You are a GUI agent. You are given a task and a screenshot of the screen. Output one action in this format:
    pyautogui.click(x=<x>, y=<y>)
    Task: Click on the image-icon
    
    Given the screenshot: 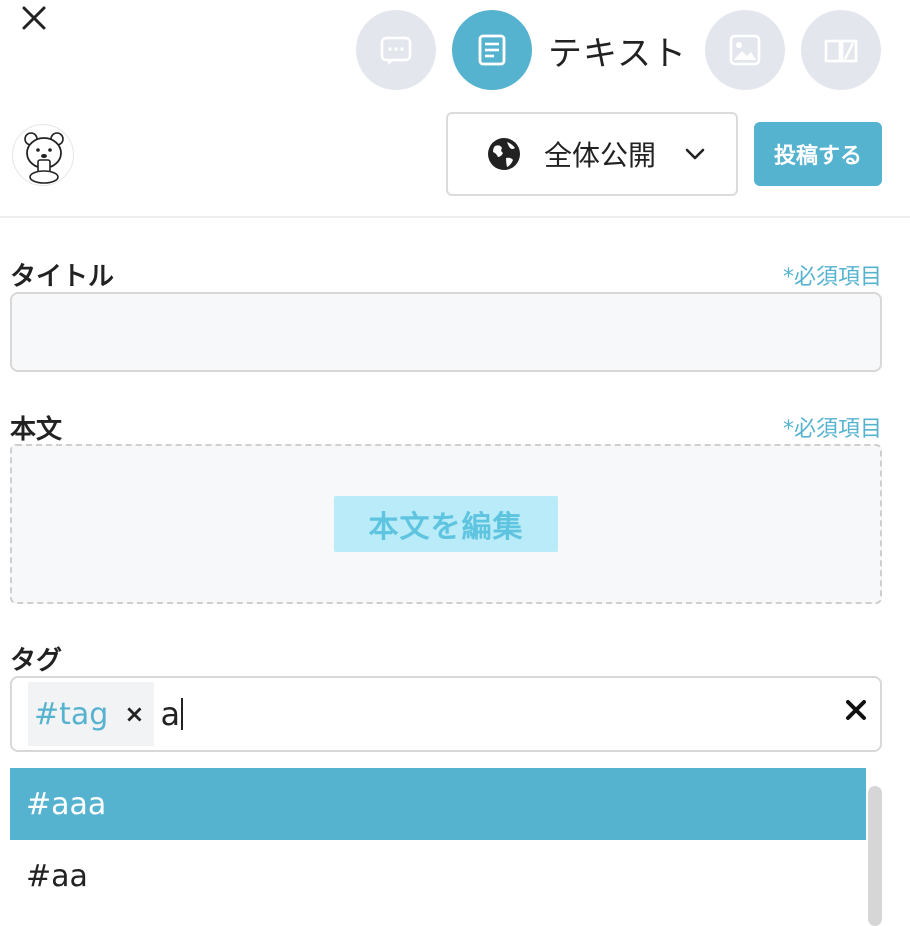 What is the action you would take?
    pyautogui.click(x=745, y=50)
    